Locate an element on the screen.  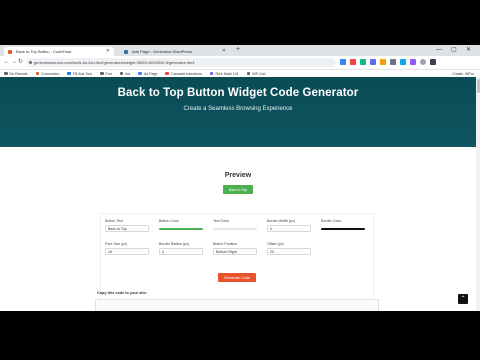
profile-avatar is located at coordinates (423, 62).